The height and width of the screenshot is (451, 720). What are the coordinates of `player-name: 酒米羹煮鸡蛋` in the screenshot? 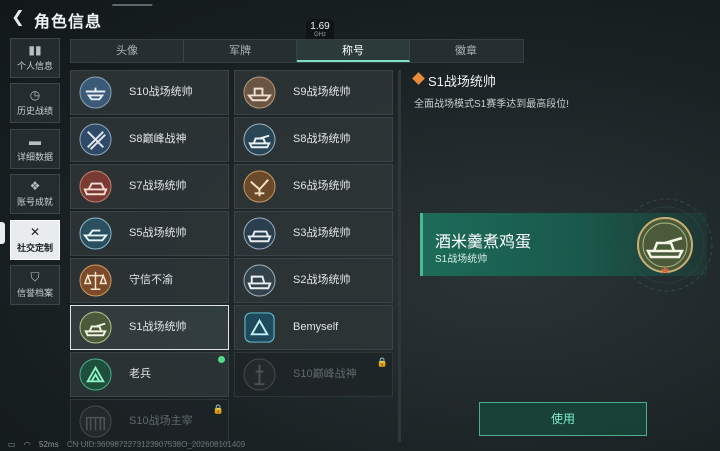 It's located at (483, 242).